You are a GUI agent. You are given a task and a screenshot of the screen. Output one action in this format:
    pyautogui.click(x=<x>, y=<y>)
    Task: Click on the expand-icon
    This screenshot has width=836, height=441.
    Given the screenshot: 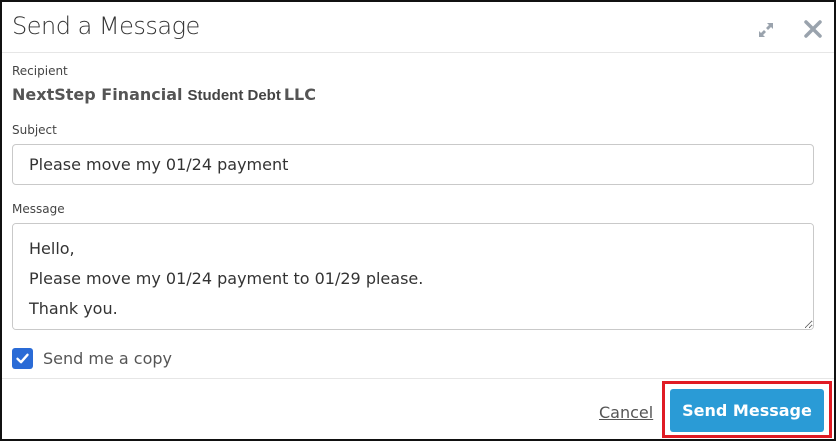 What is the action you would take?
    pyautogui.click(x=766, y=30)
    